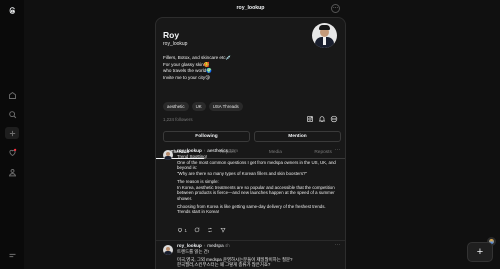 This screenshot has height=269, width=500. I want to click on new-thread-button: +, so click(480, 252).